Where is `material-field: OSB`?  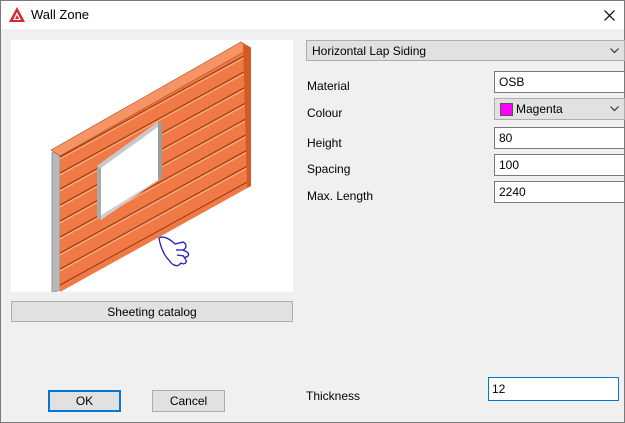 material-field: OSB is located at coordinates (559, 82).